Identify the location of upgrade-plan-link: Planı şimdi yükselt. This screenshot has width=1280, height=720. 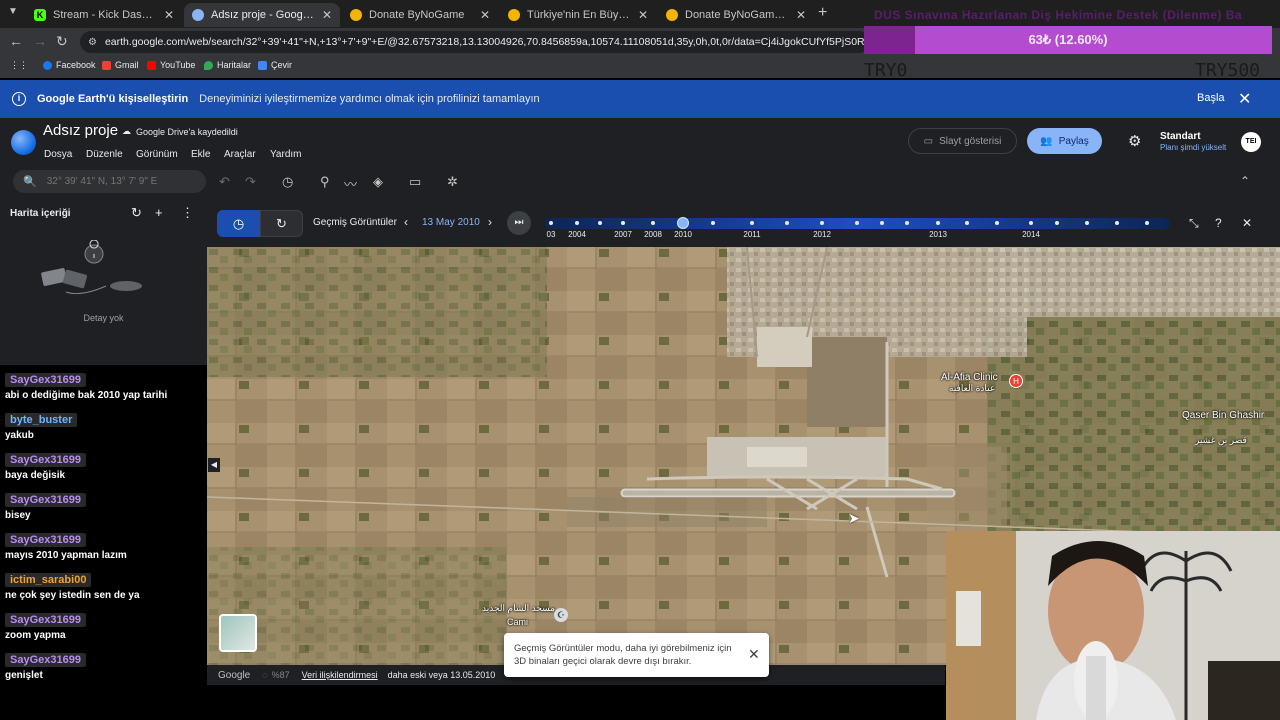
(1193, 147).